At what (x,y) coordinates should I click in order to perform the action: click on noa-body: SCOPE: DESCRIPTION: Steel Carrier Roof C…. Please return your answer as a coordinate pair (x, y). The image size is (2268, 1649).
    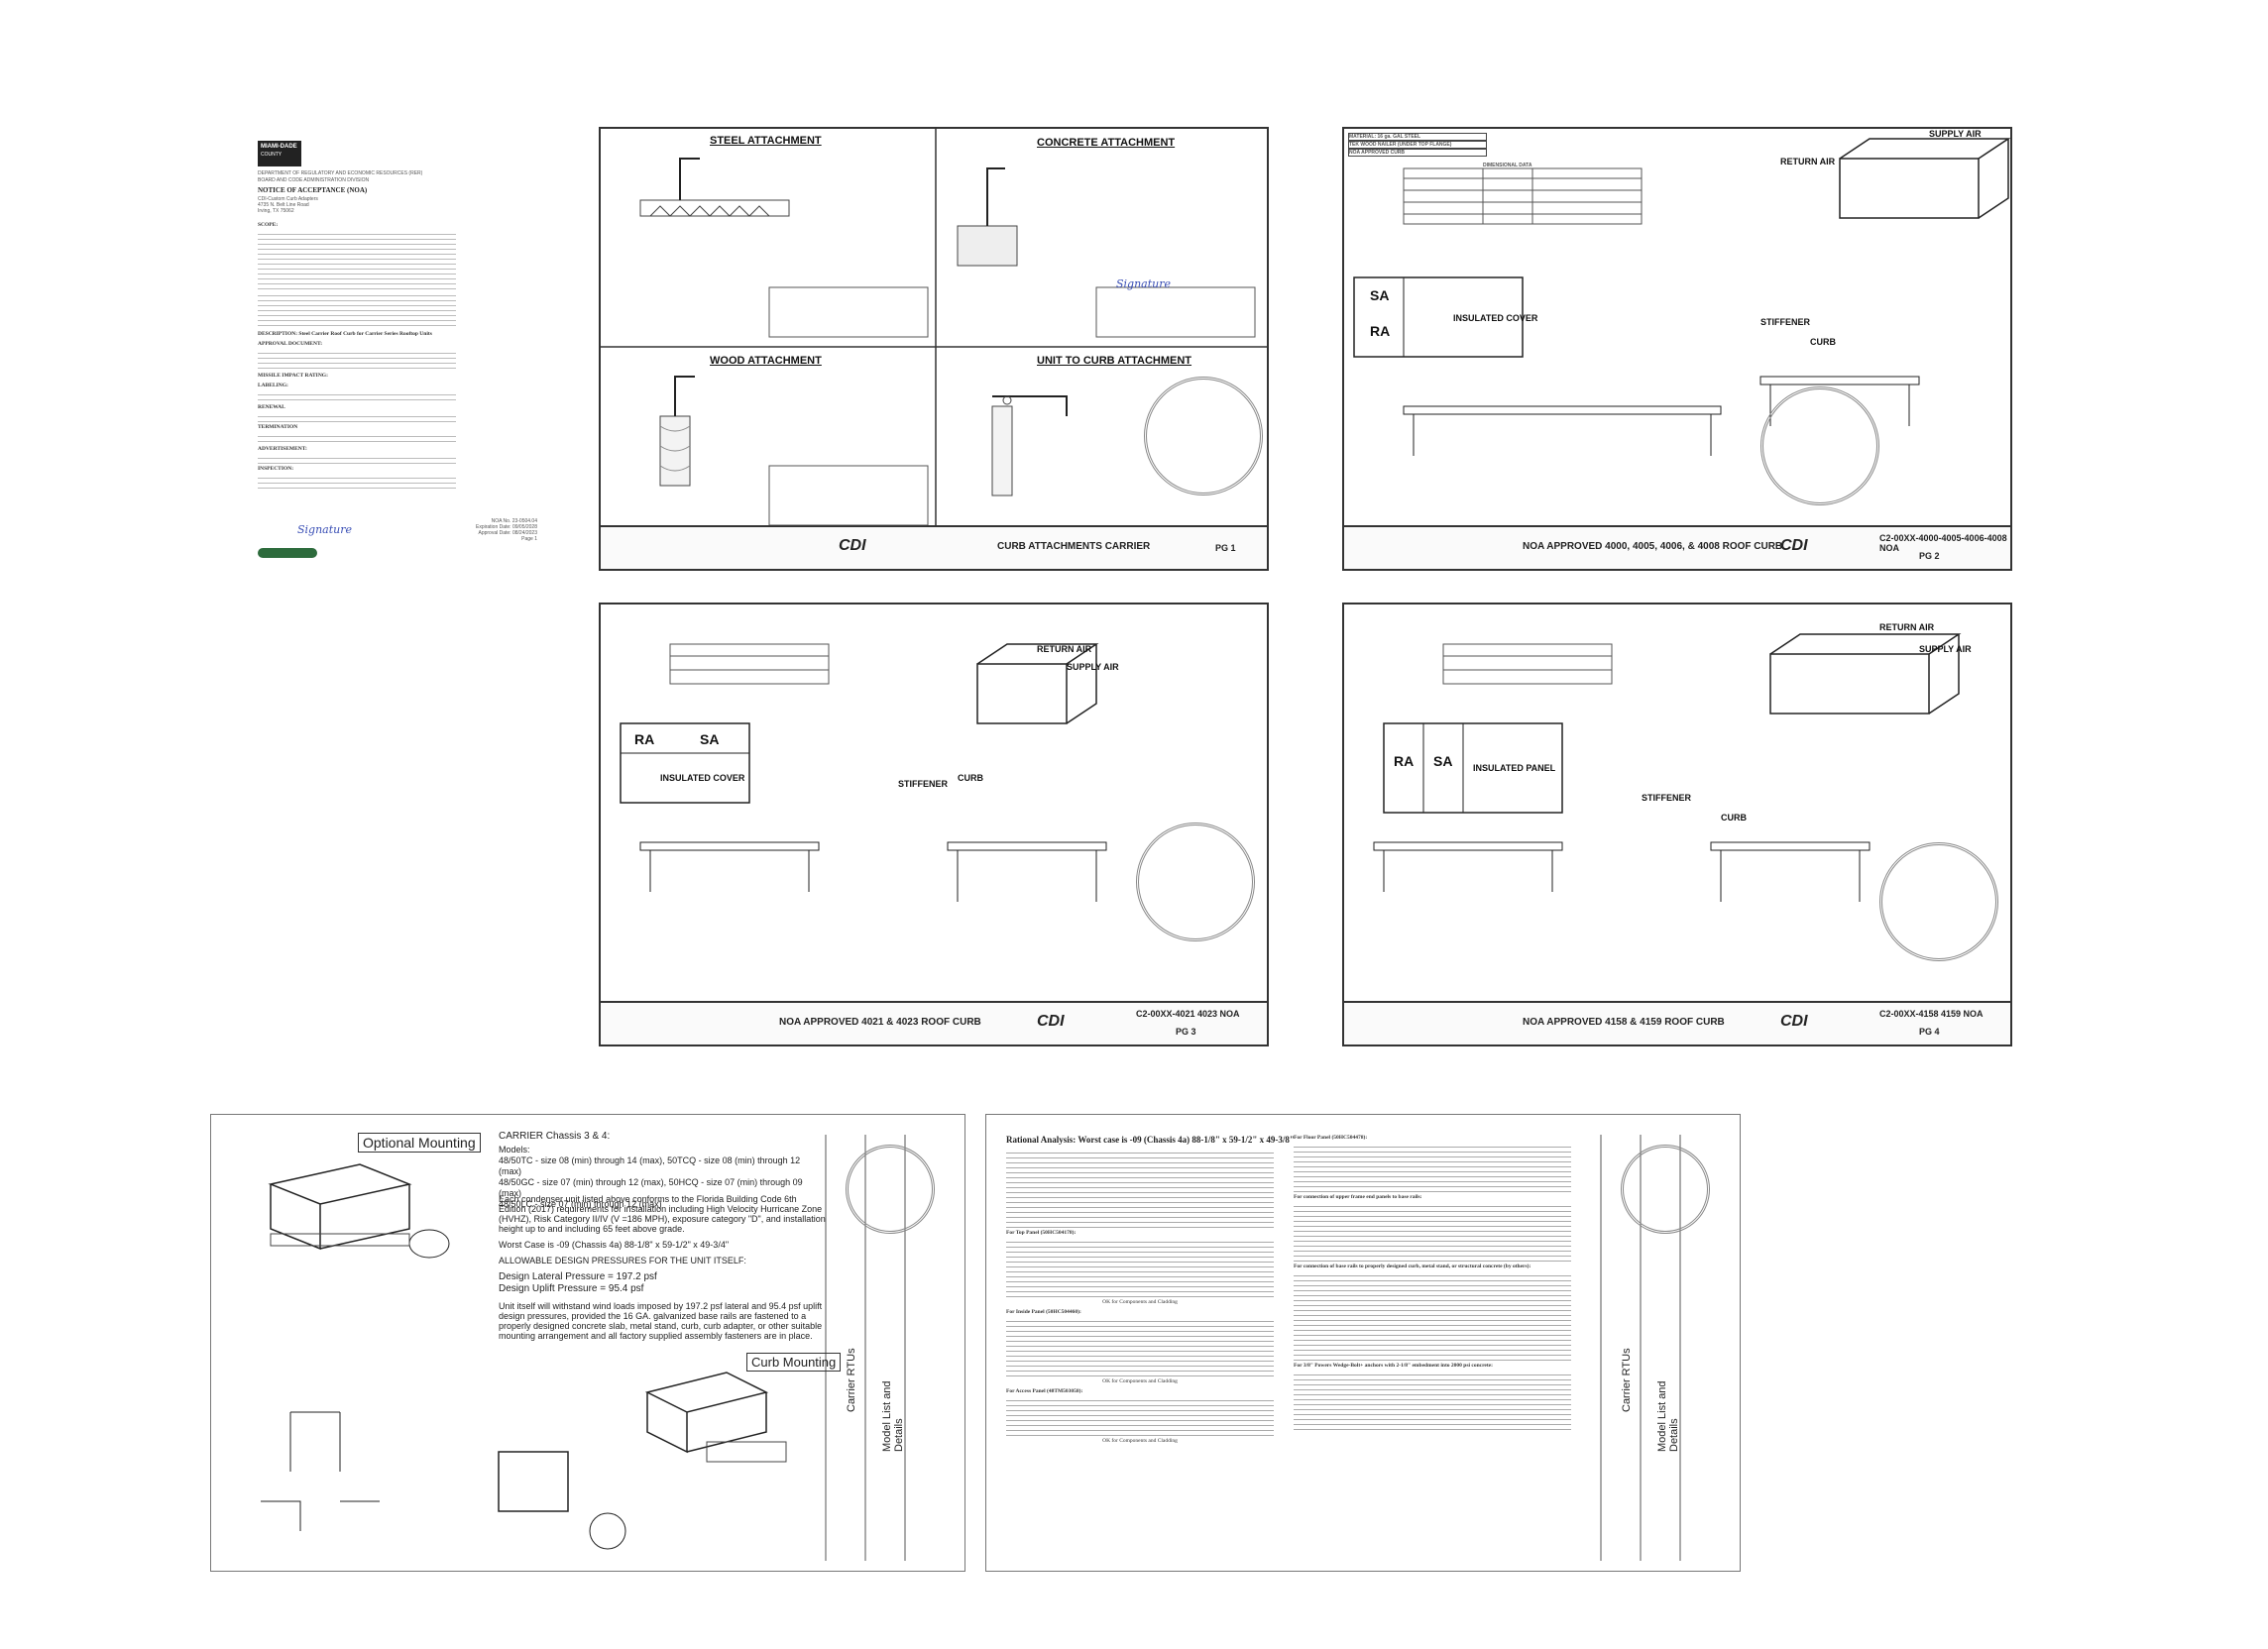
    Looking at the image, I should click on (357, 356).